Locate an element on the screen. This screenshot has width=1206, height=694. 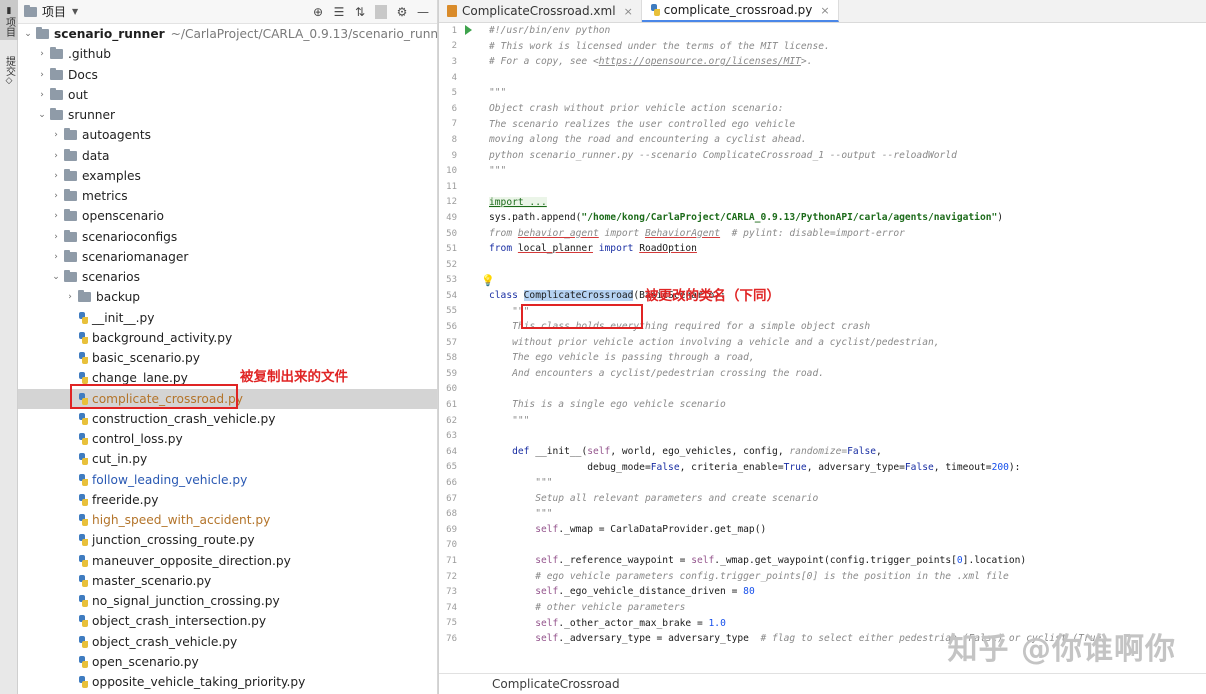
line-number: 61 is located at coordinates (451, 405).